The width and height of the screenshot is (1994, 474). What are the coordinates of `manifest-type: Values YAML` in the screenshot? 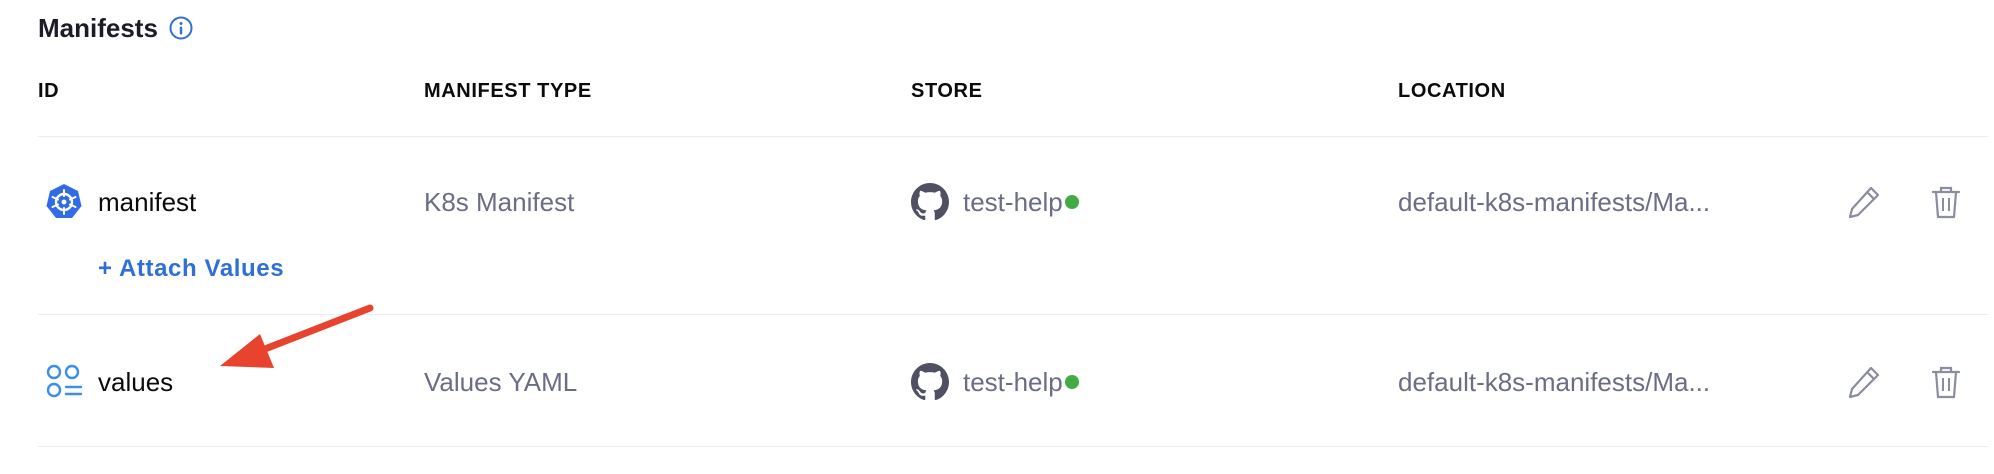 It's located at (501, 381).